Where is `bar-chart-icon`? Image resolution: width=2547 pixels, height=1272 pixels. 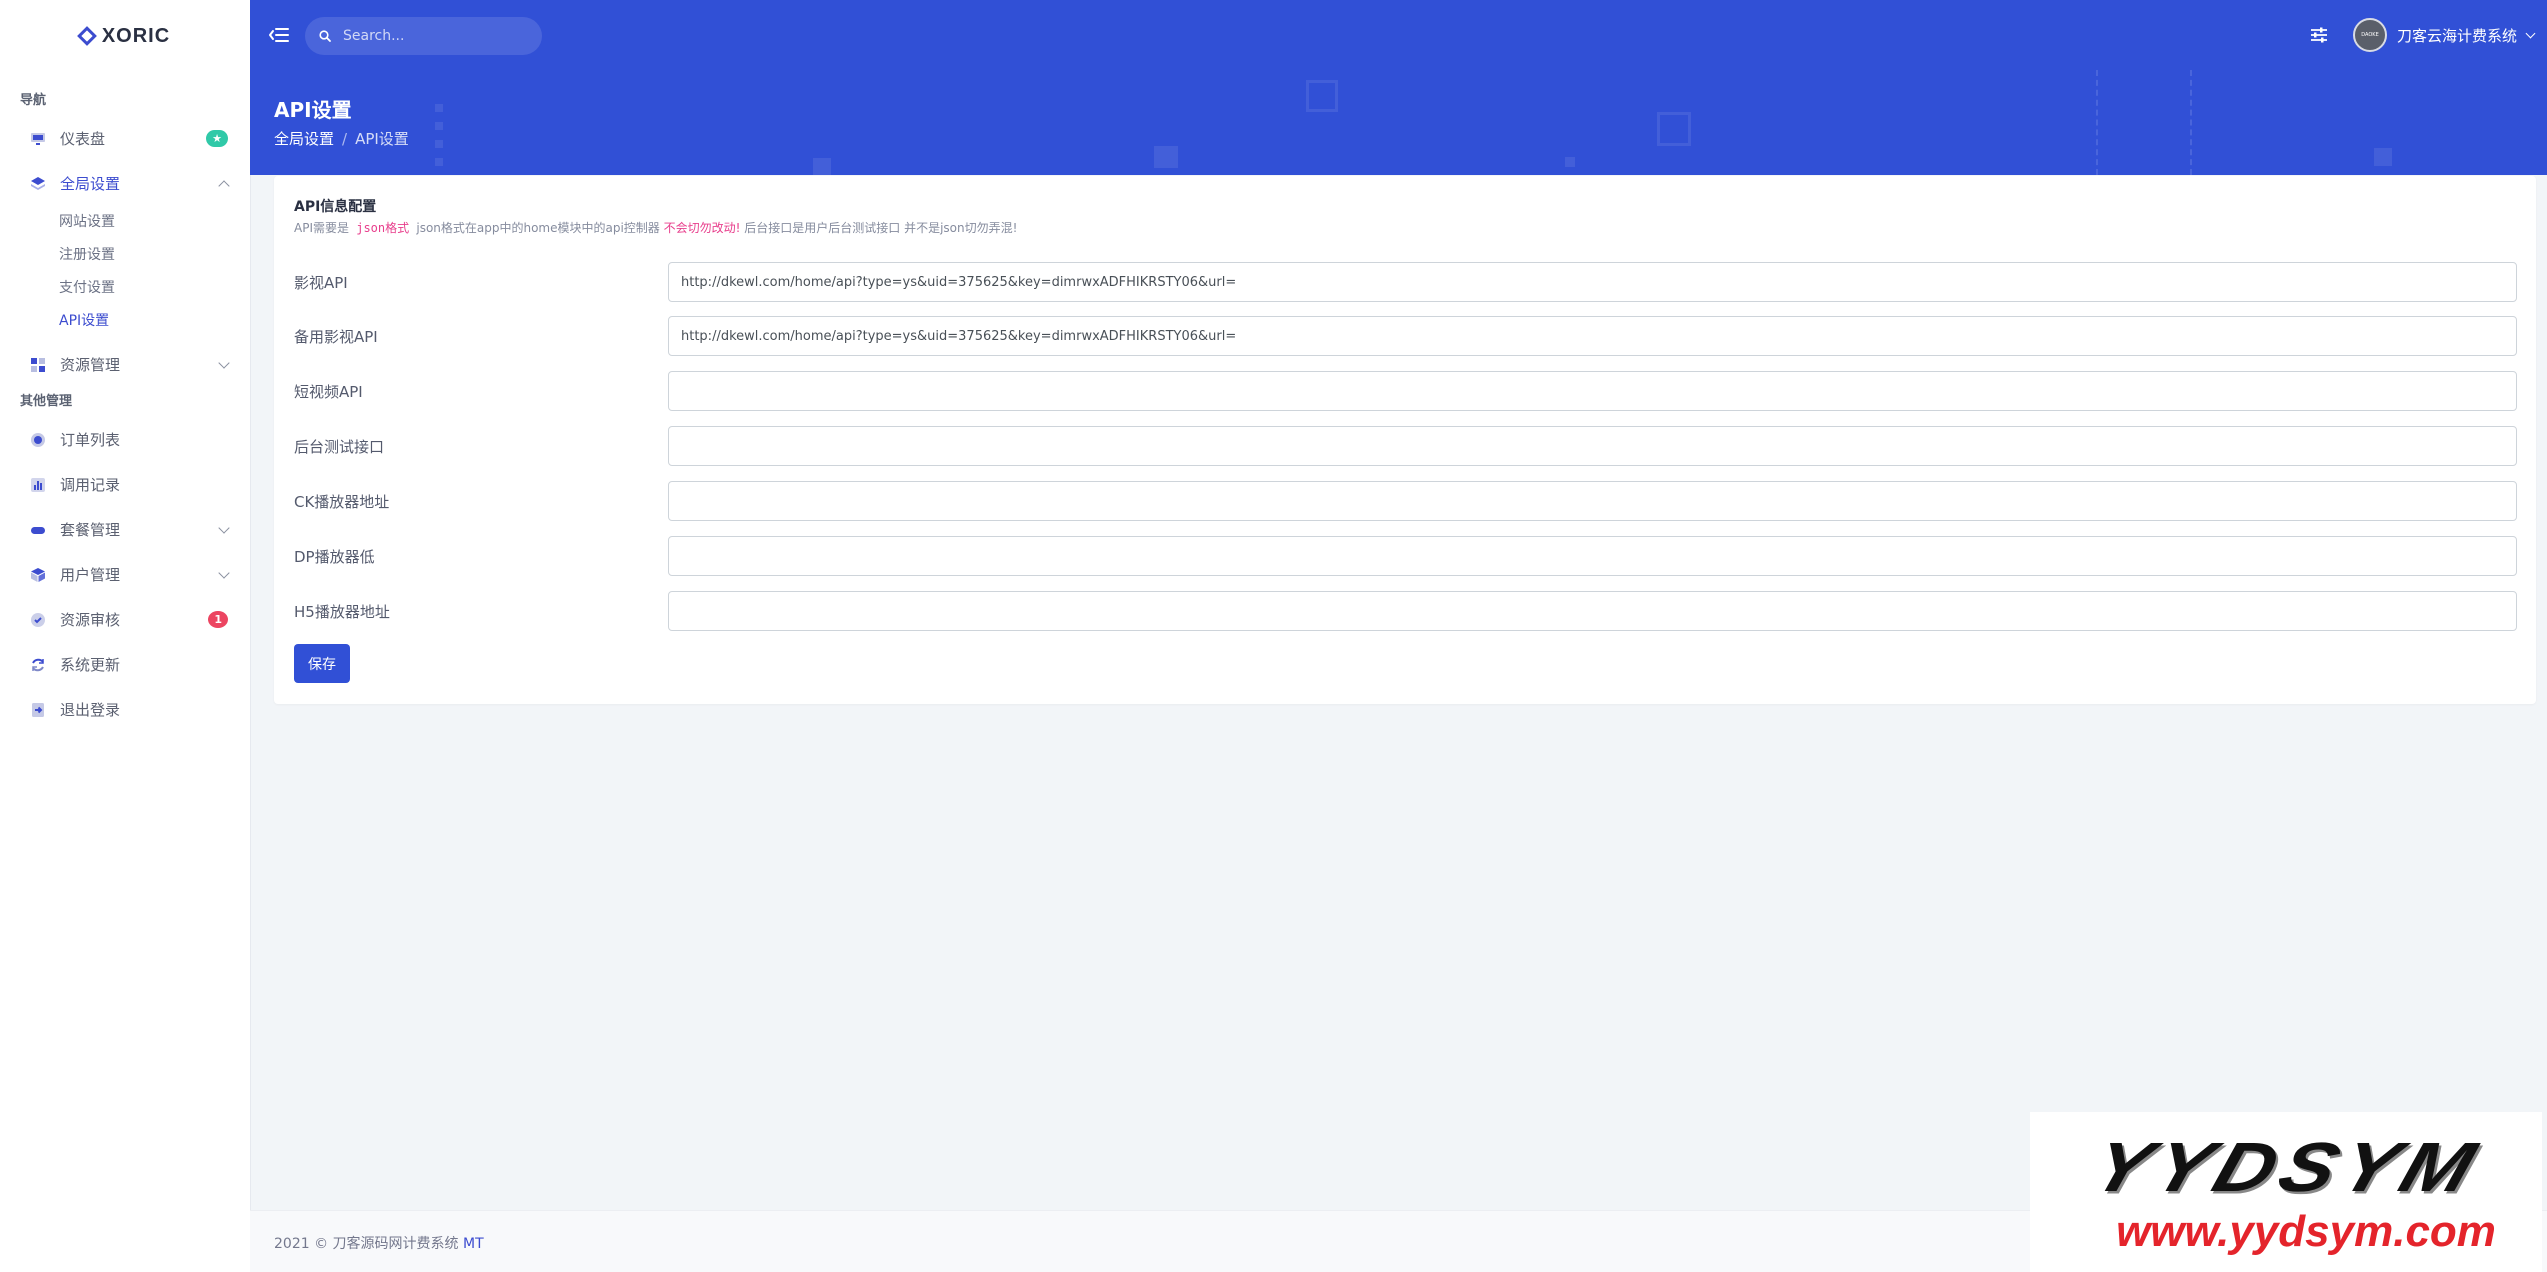
bar-chart-icon is located at coordinates (38, 485).